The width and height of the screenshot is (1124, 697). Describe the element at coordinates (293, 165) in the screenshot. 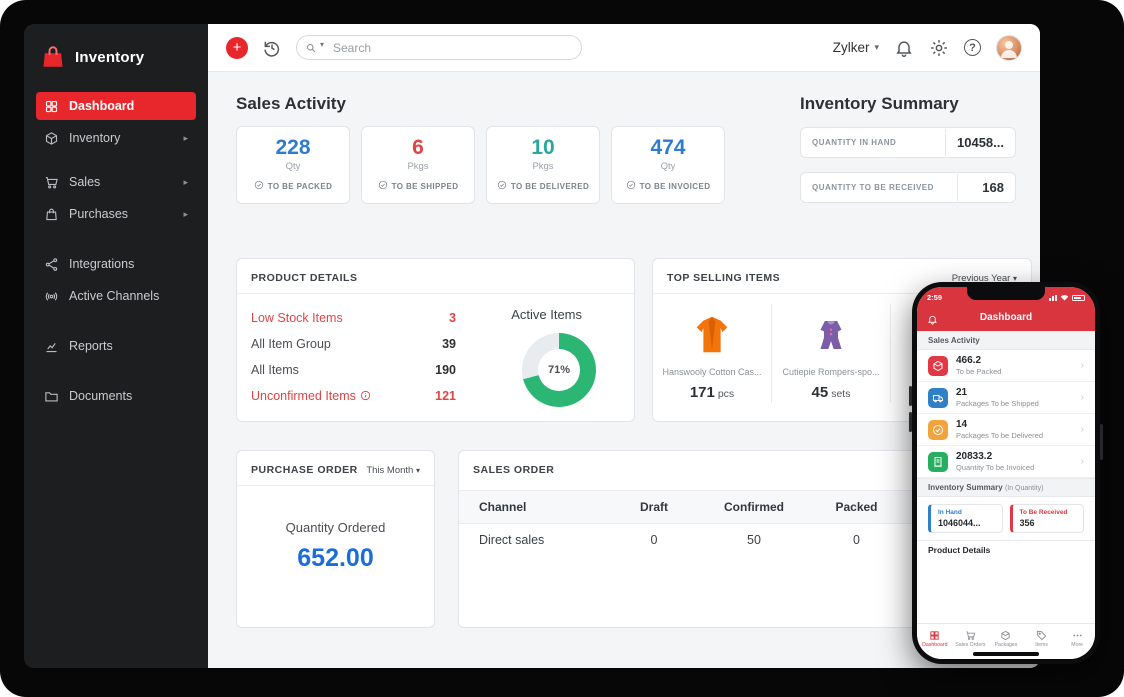

I see `to-be-packed-card: 228 Qty TO BE PACKED` at that location.